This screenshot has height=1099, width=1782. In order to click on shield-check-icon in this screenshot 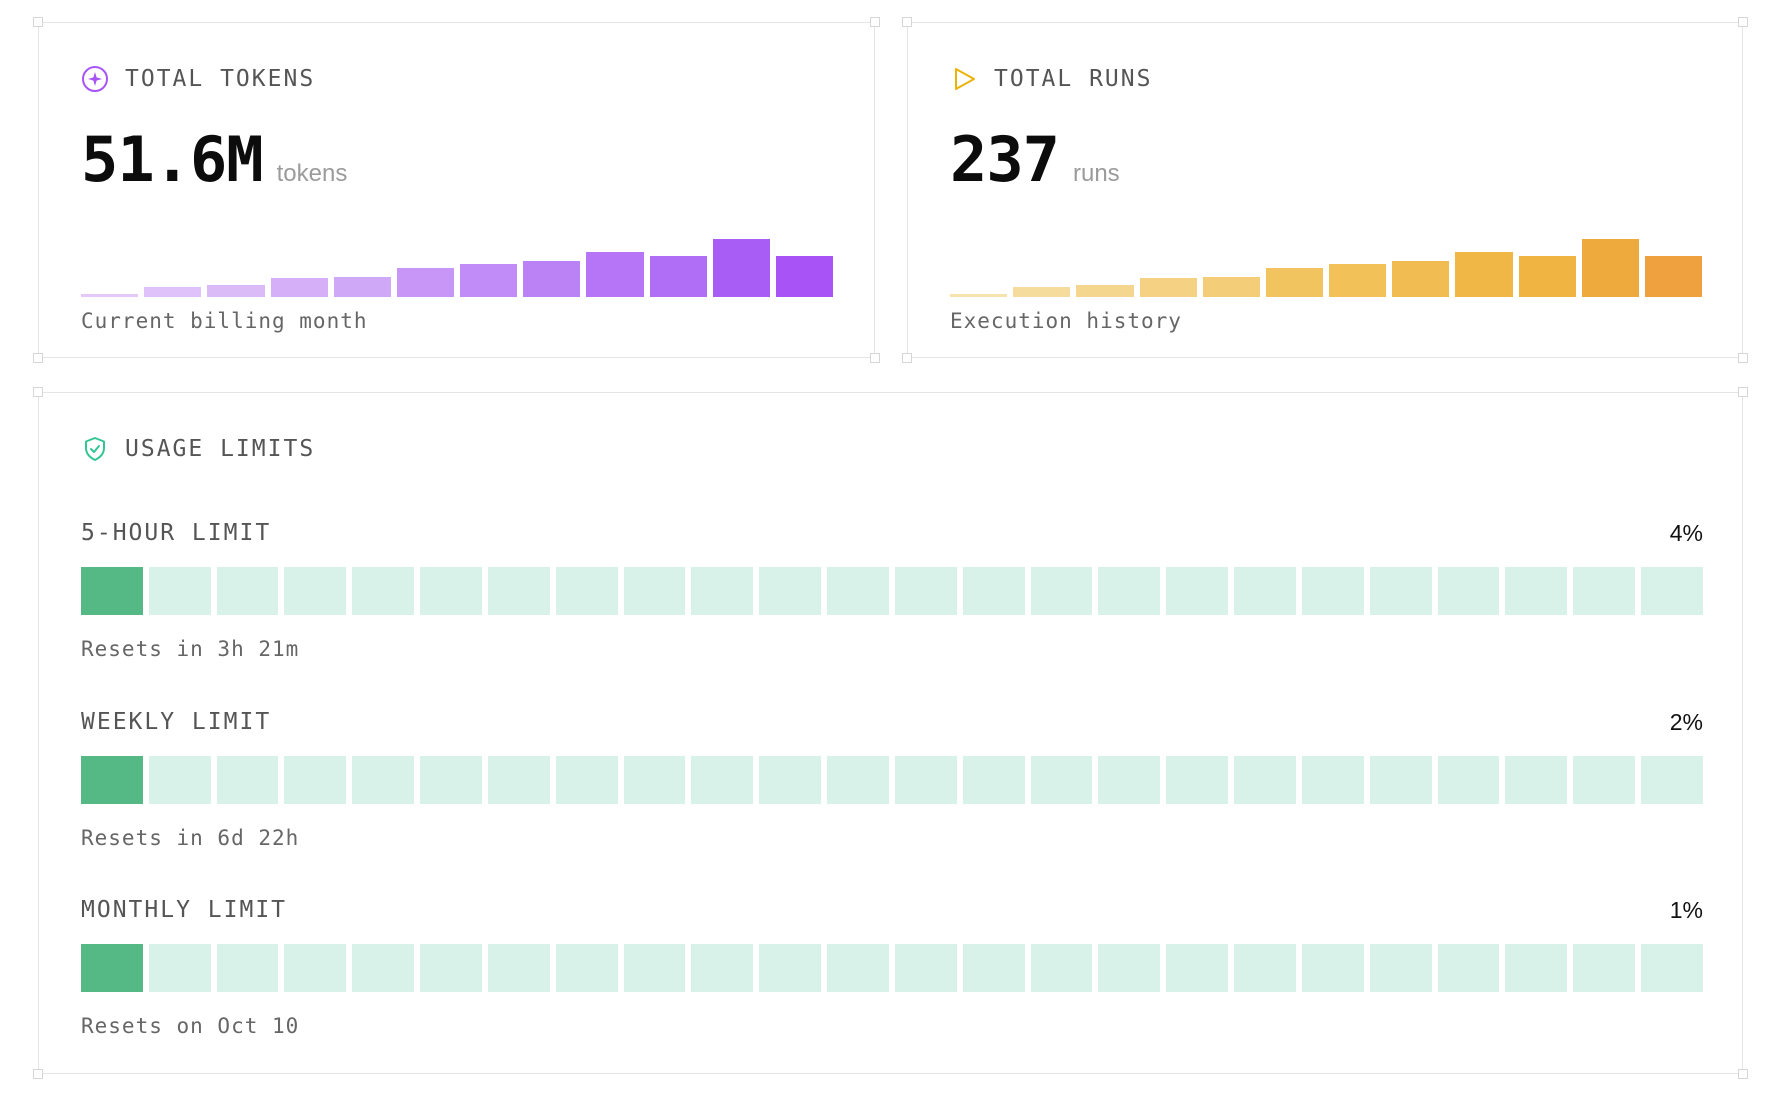, I will do `click(95, 449)`.